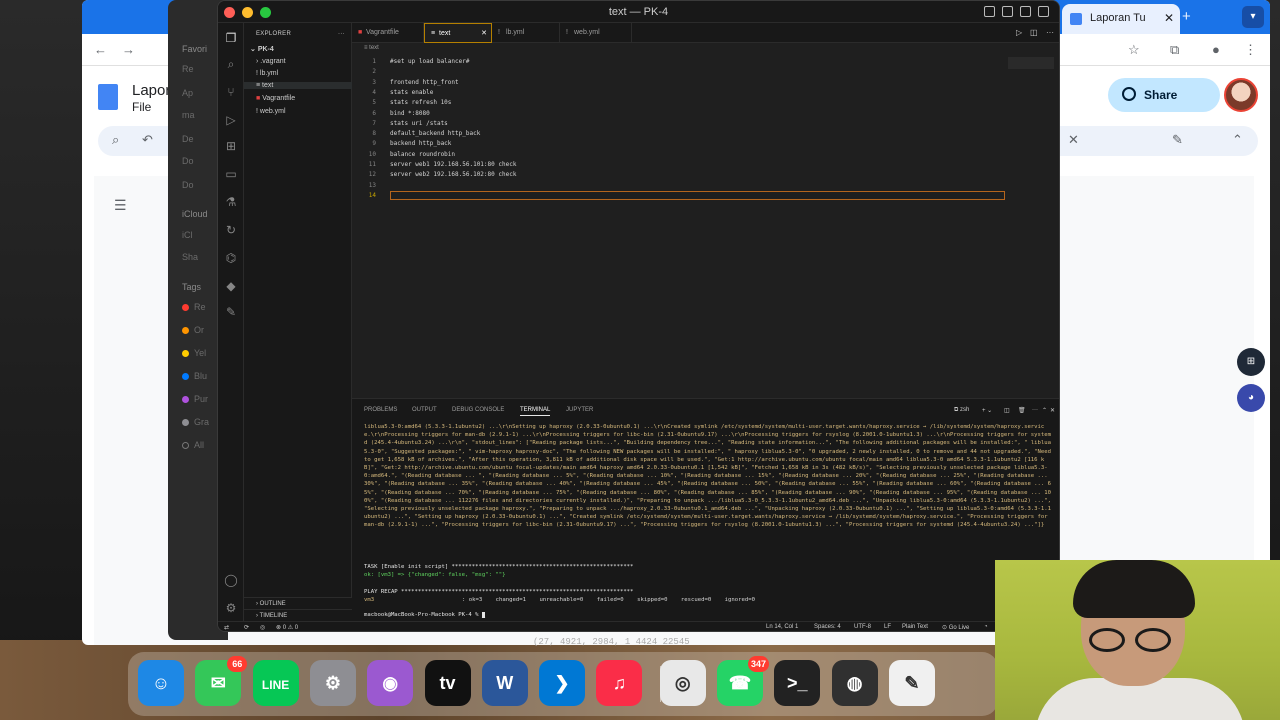 This screenshot has width=1280, height=720. Describe the element at coordinates (989, 11) in the screenshot. I see `toggle-sidebar-icon` at that location.